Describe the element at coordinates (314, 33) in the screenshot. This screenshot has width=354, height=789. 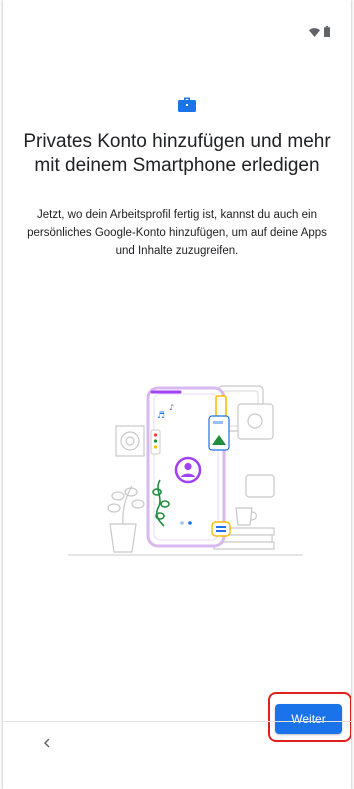
I see `wifi-icon` at that location.